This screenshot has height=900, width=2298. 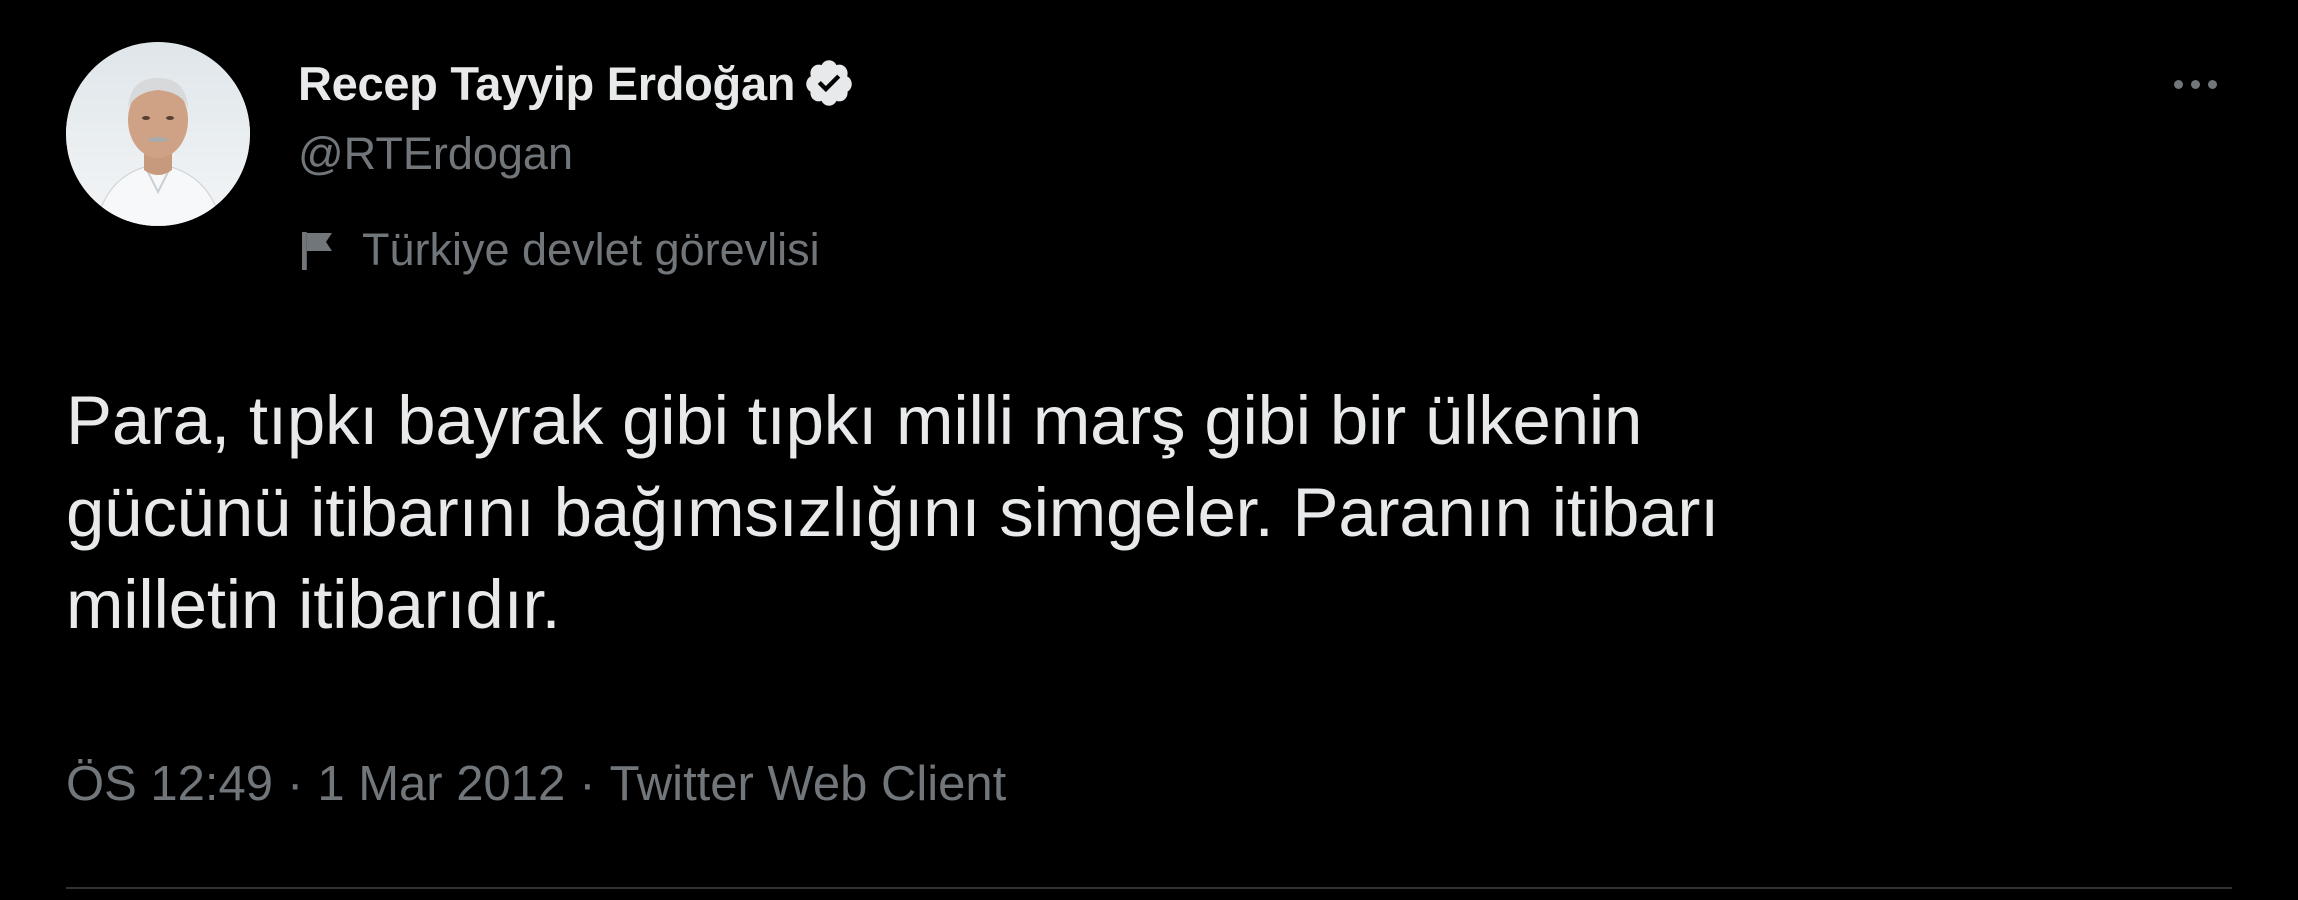 I want to click on tweet-date-link: 1 Mar 2012, so click(x=441, y=784).